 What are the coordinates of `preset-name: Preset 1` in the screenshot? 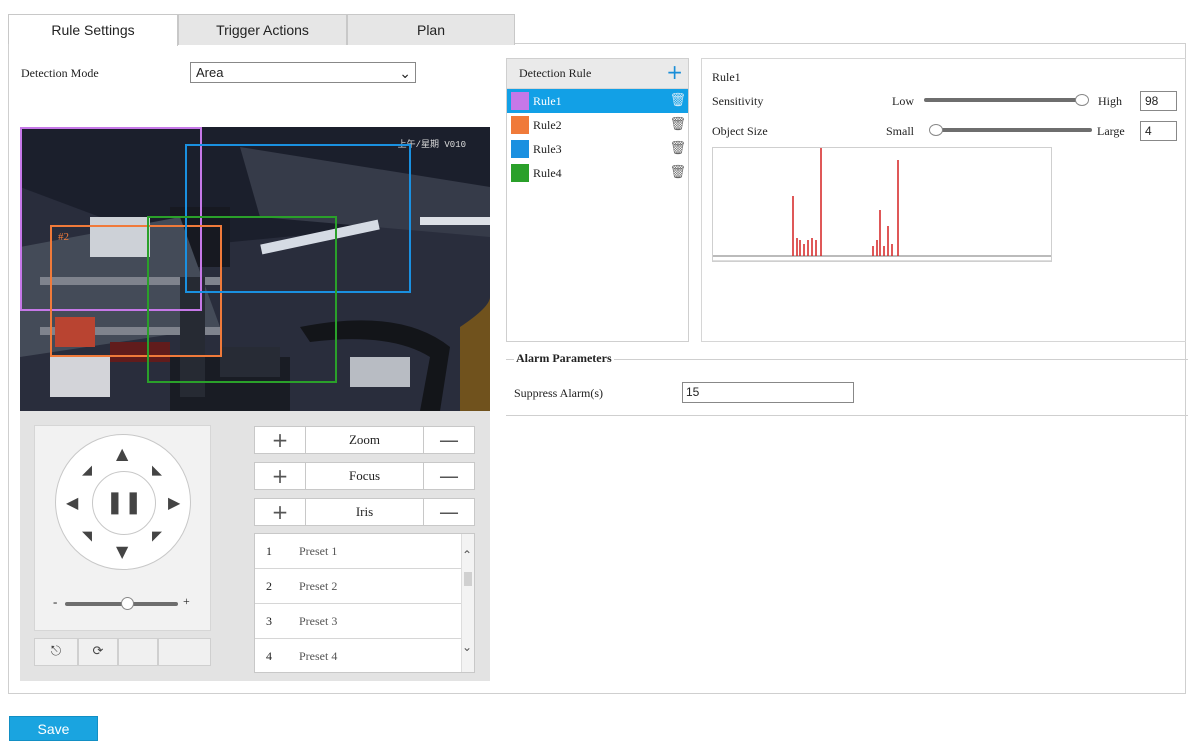 It's located at (318, 551).